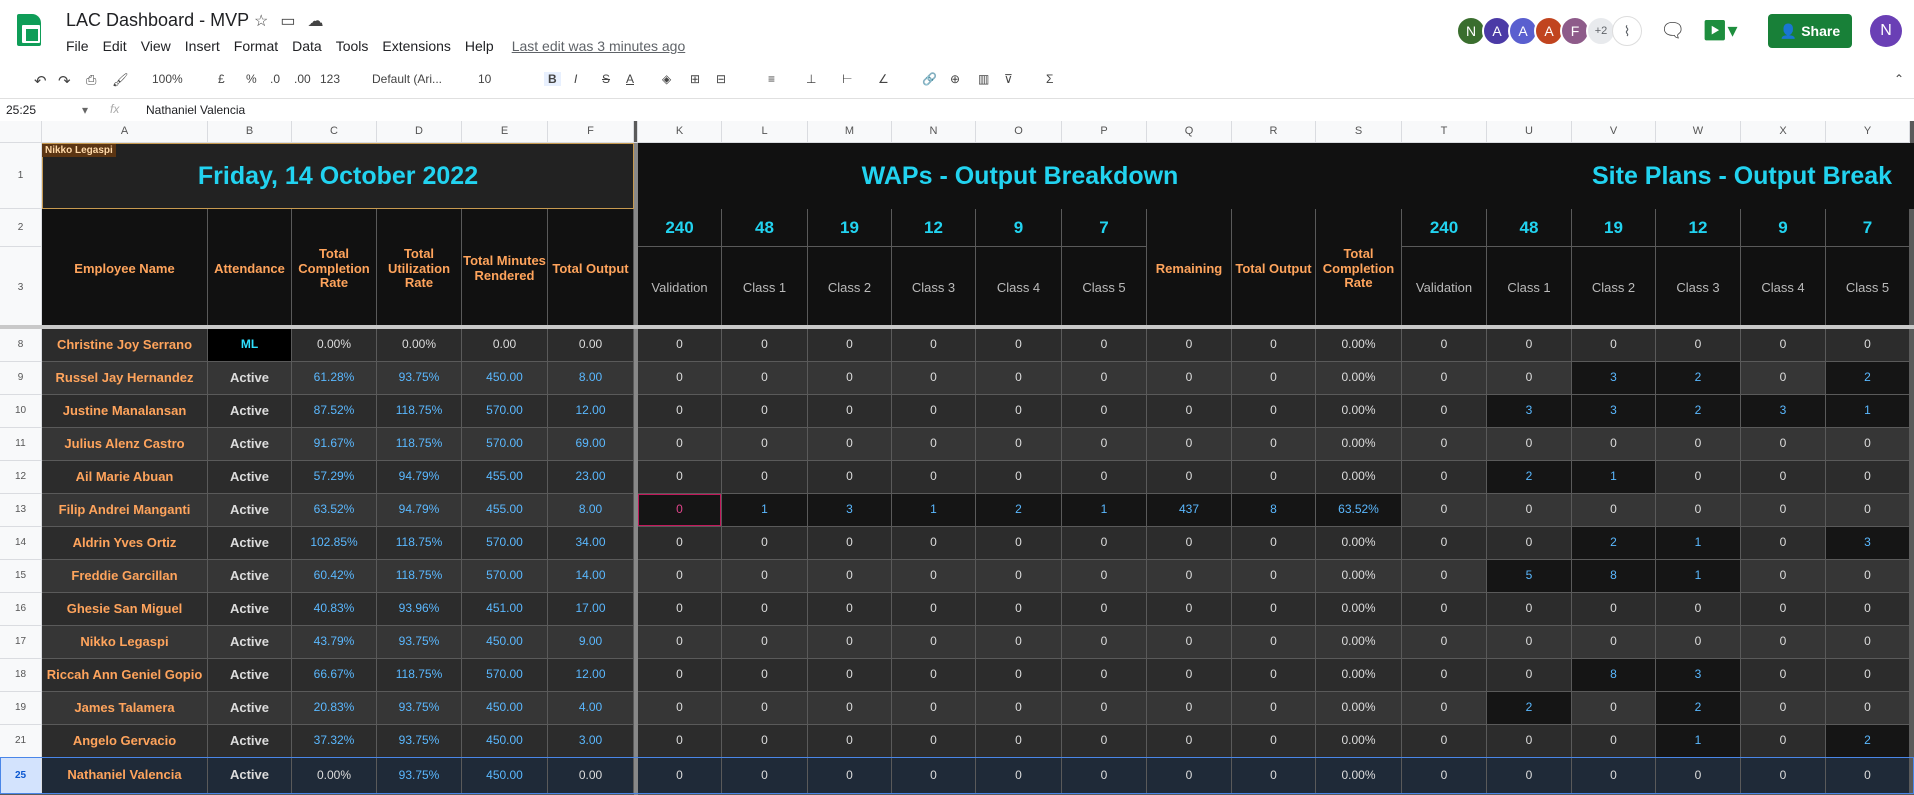  I want to click on employee-name: Christine Joy Serrano, so click(124, 345).